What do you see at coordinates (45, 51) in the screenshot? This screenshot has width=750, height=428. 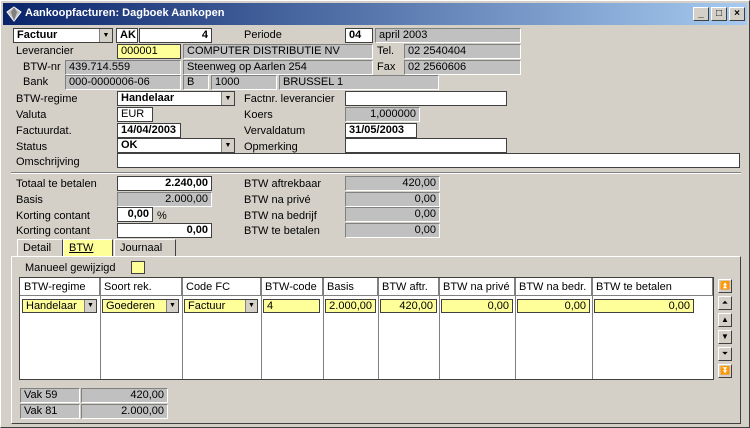 I see `supplier-label: Leverancier` at bounding box center [45, 51].